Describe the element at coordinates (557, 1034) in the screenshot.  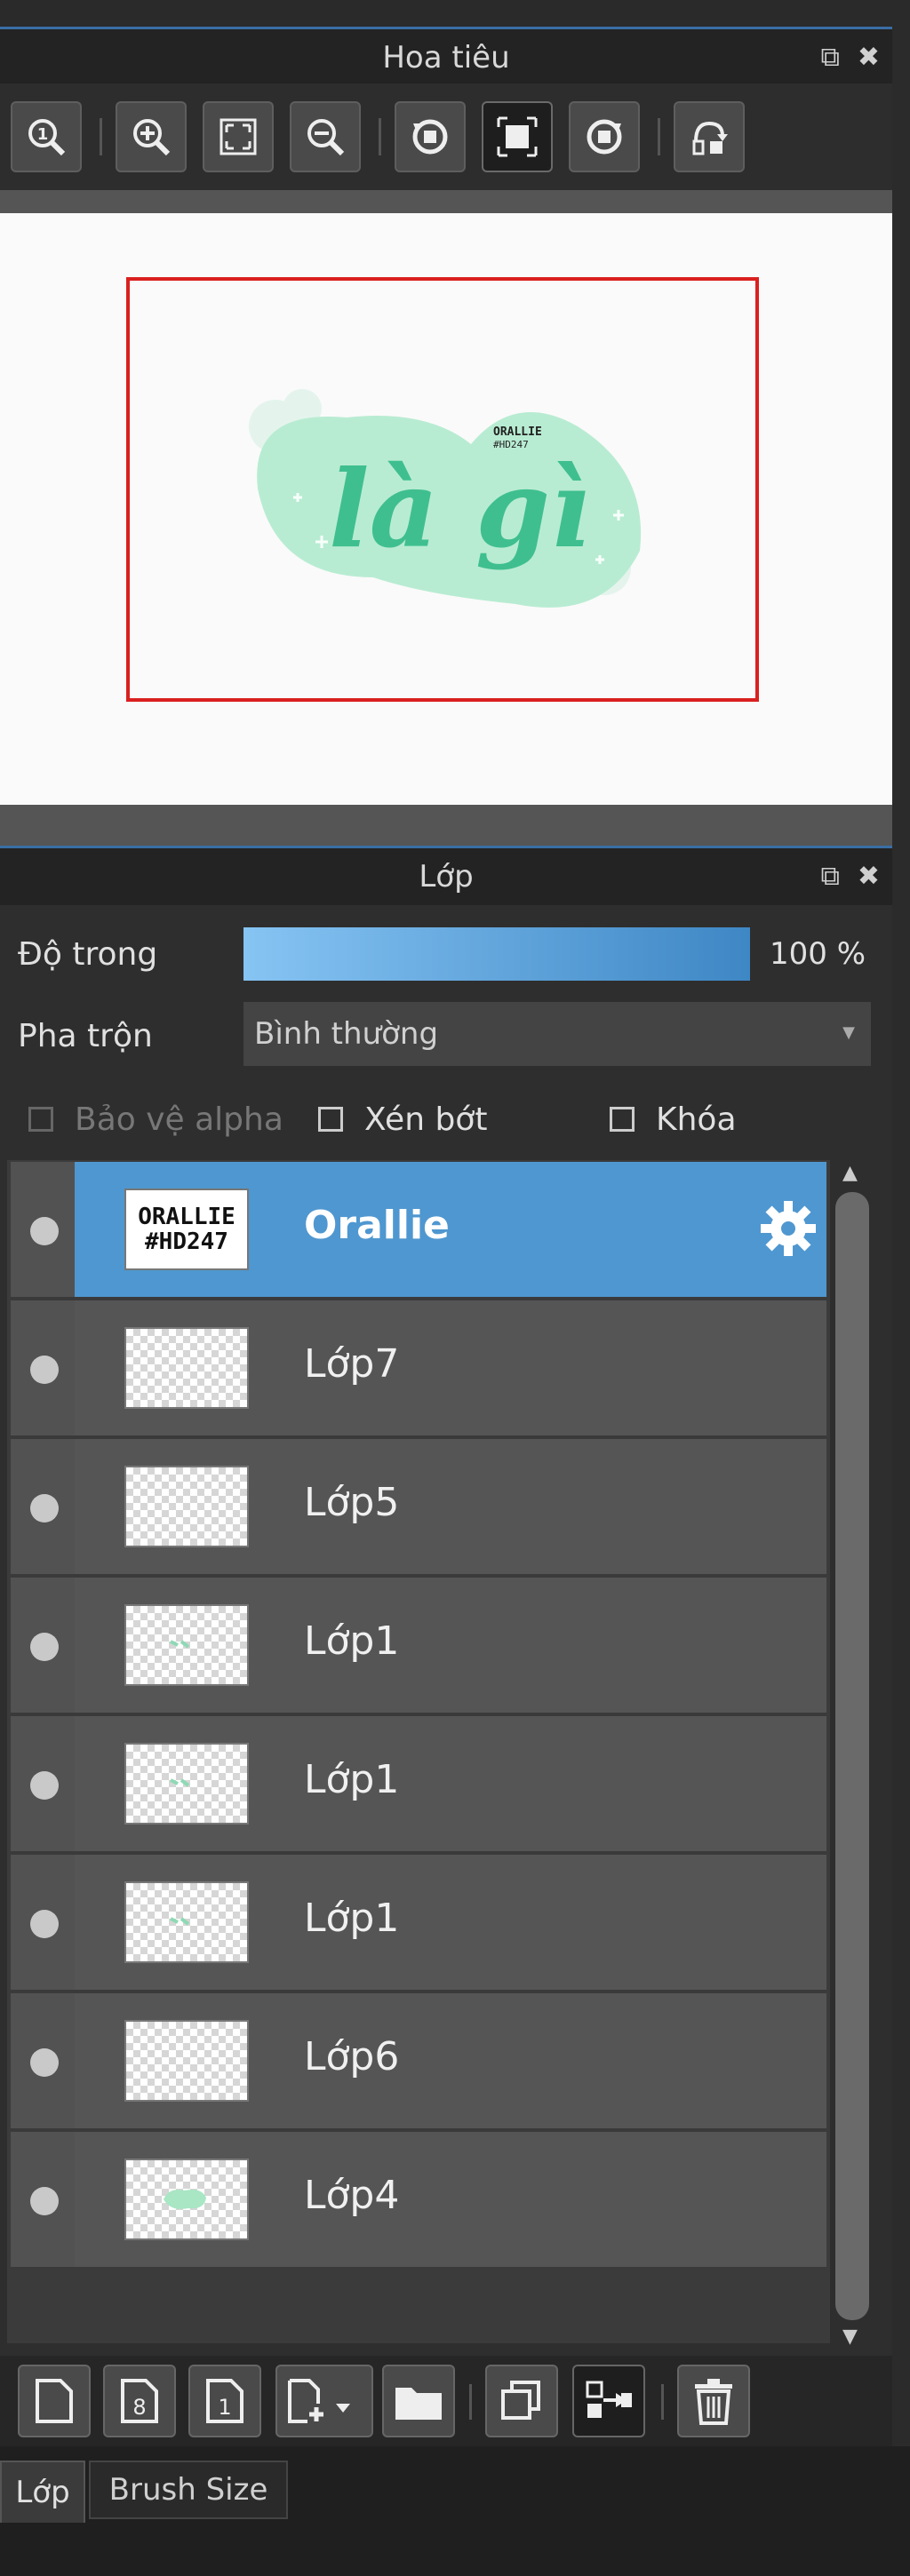
I see `blend-select: Bình thường ▼` at that location.